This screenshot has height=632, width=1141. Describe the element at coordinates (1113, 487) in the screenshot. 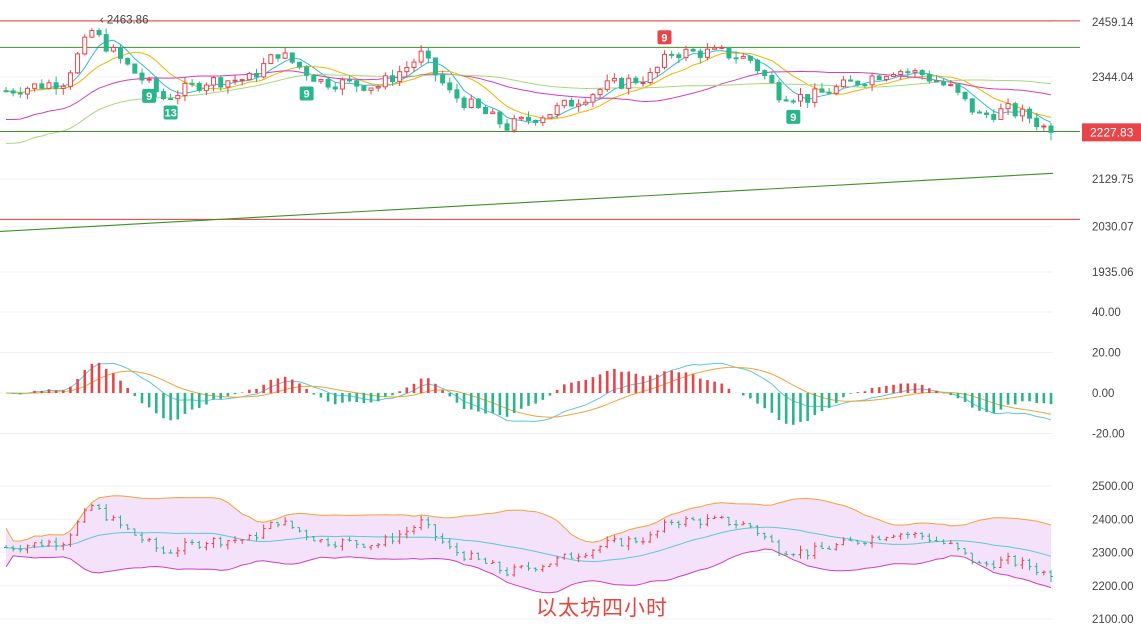

I see `boll-tick-label: 2500.00` at that location.